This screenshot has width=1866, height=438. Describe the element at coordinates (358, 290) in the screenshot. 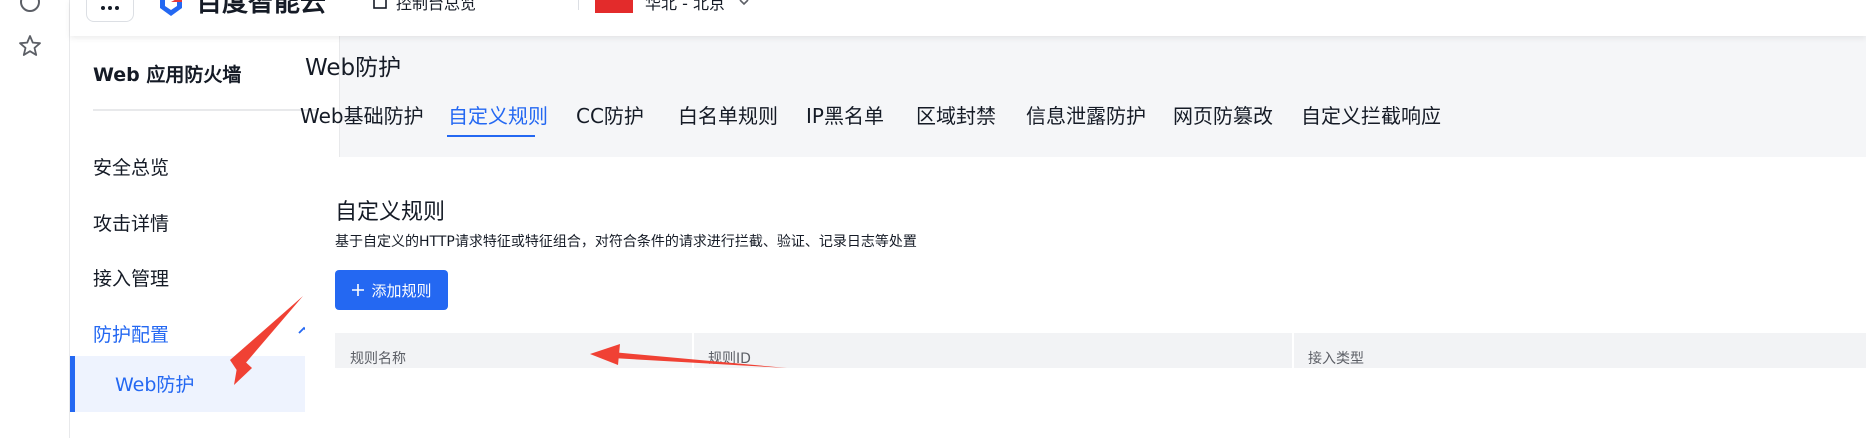

I see `plus-icon` at that location.